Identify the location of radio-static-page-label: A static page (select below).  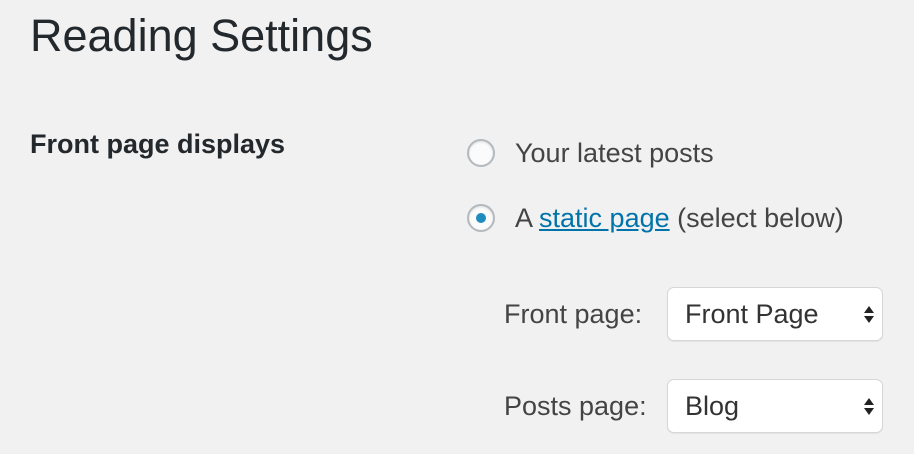
(679, 218).